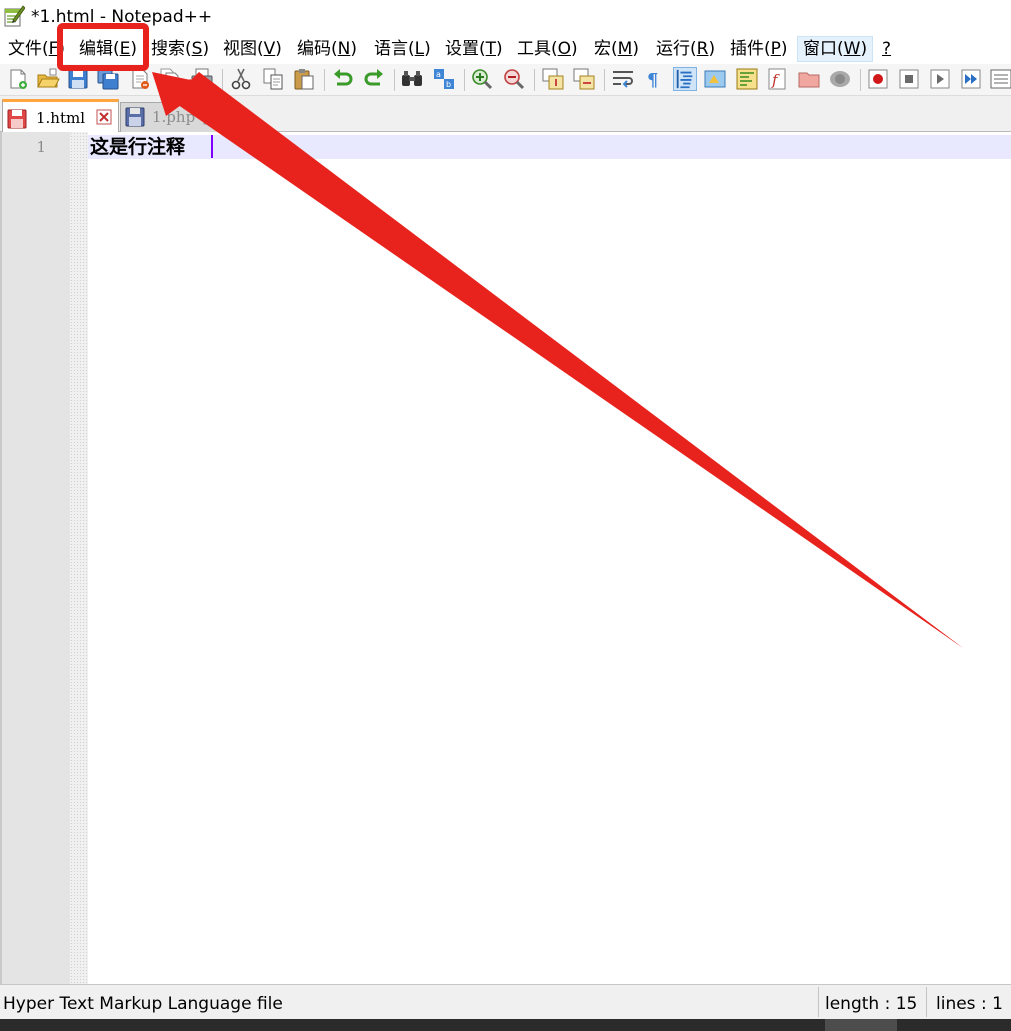 The width and height of the screenshot is (1011, 1031). What do you see at coordinates (878, 79) in the screenshot?
I see `record-macro-icon` at bounding box center [878, 79].